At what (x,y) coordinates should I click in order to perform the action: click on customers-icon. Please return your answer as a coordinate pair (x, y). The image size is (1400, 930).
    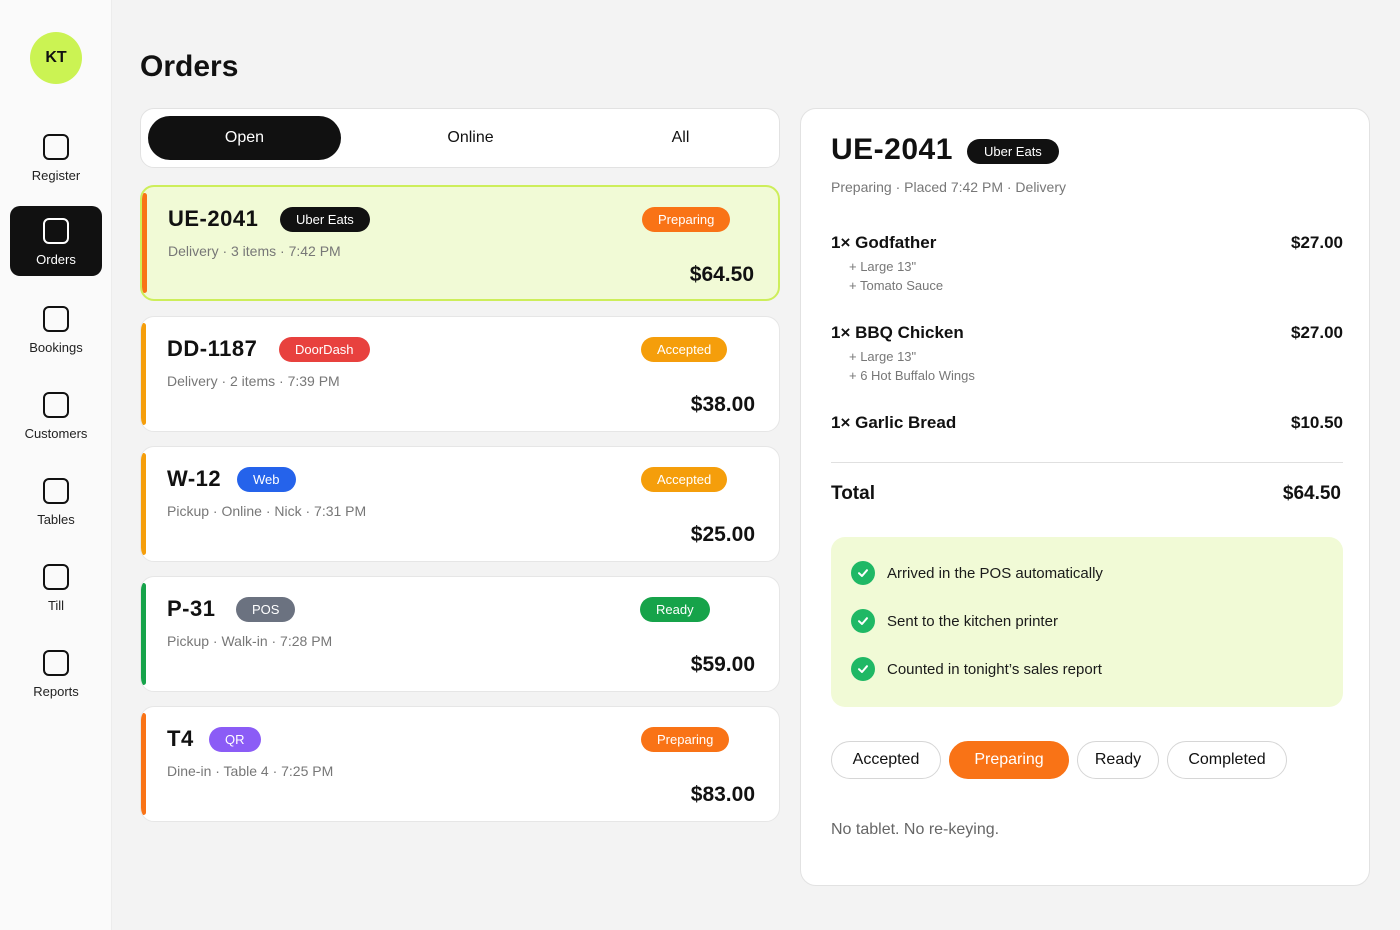
    Looking at the image, I should click on (56, 405).